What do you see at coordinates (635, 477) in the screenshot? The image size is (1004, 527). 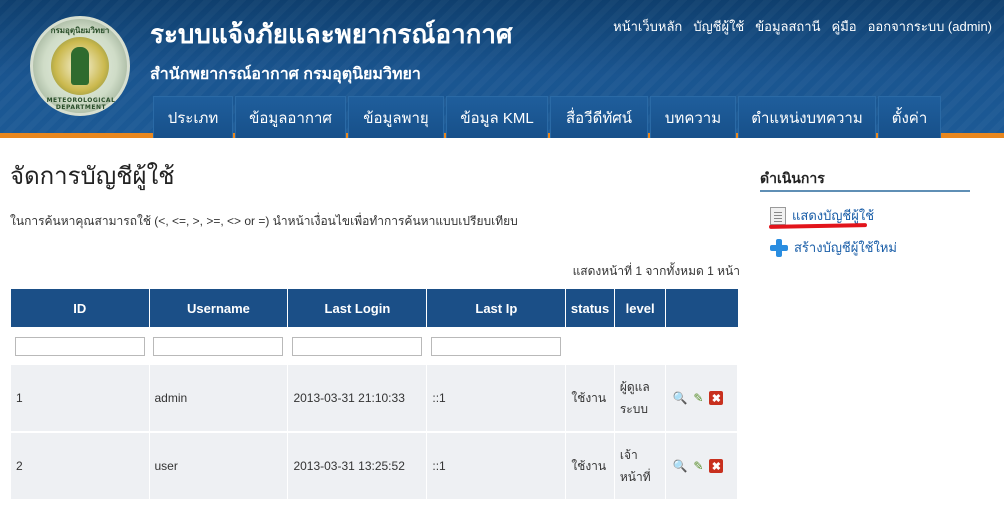 I see `level-line2: หน้าที่` at bounding box center [635, 477].